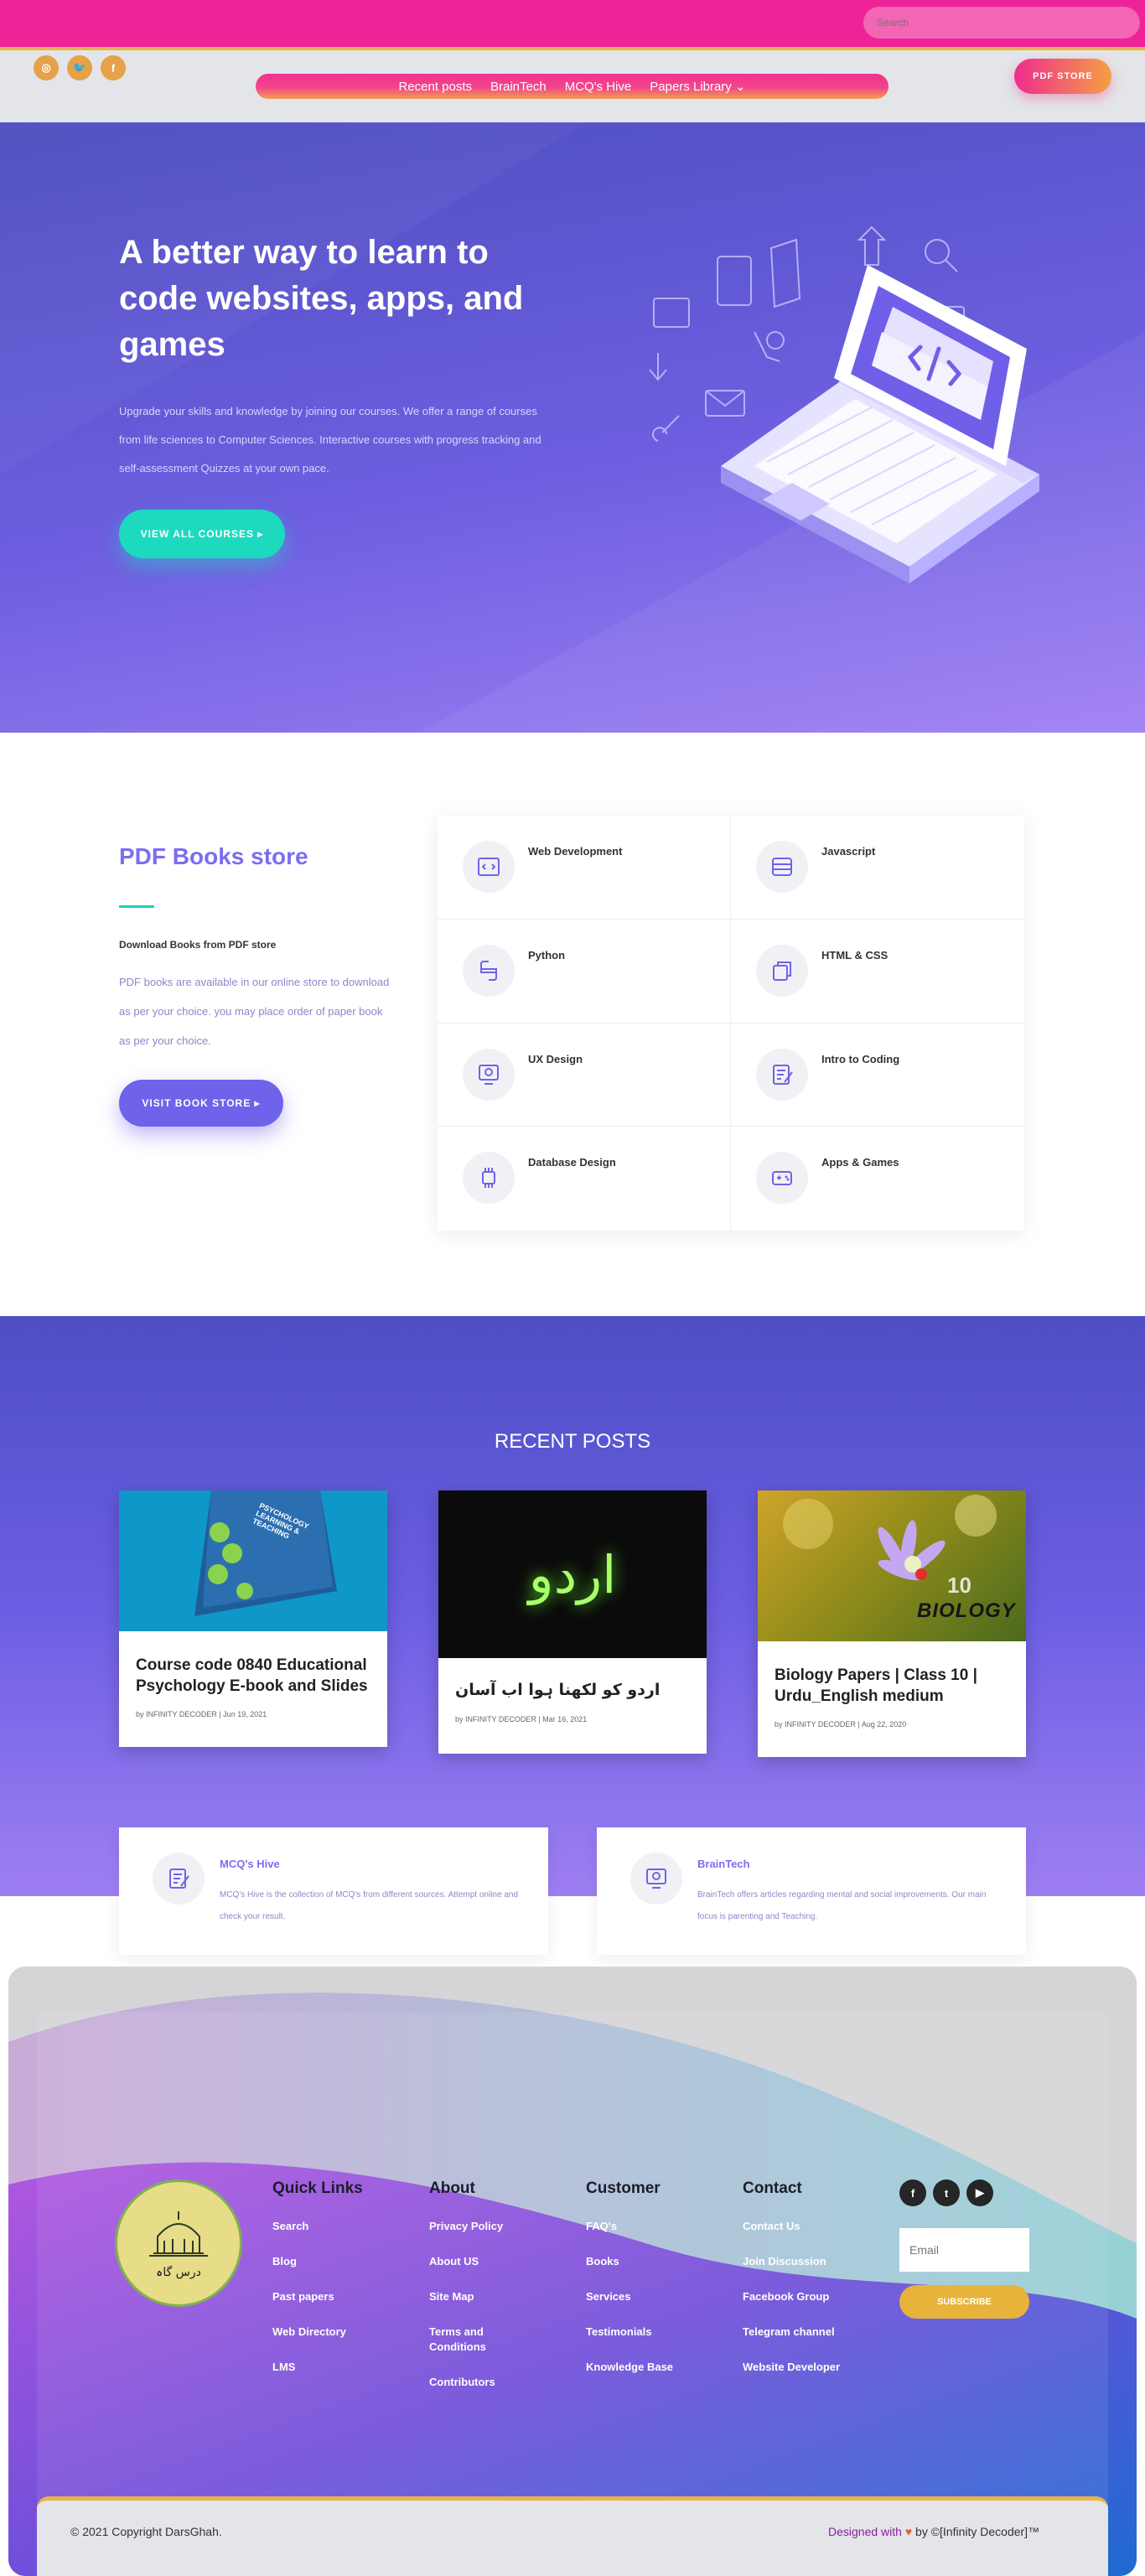  I want to click on footer-link: Knowledge Base, so click(649, 2367).